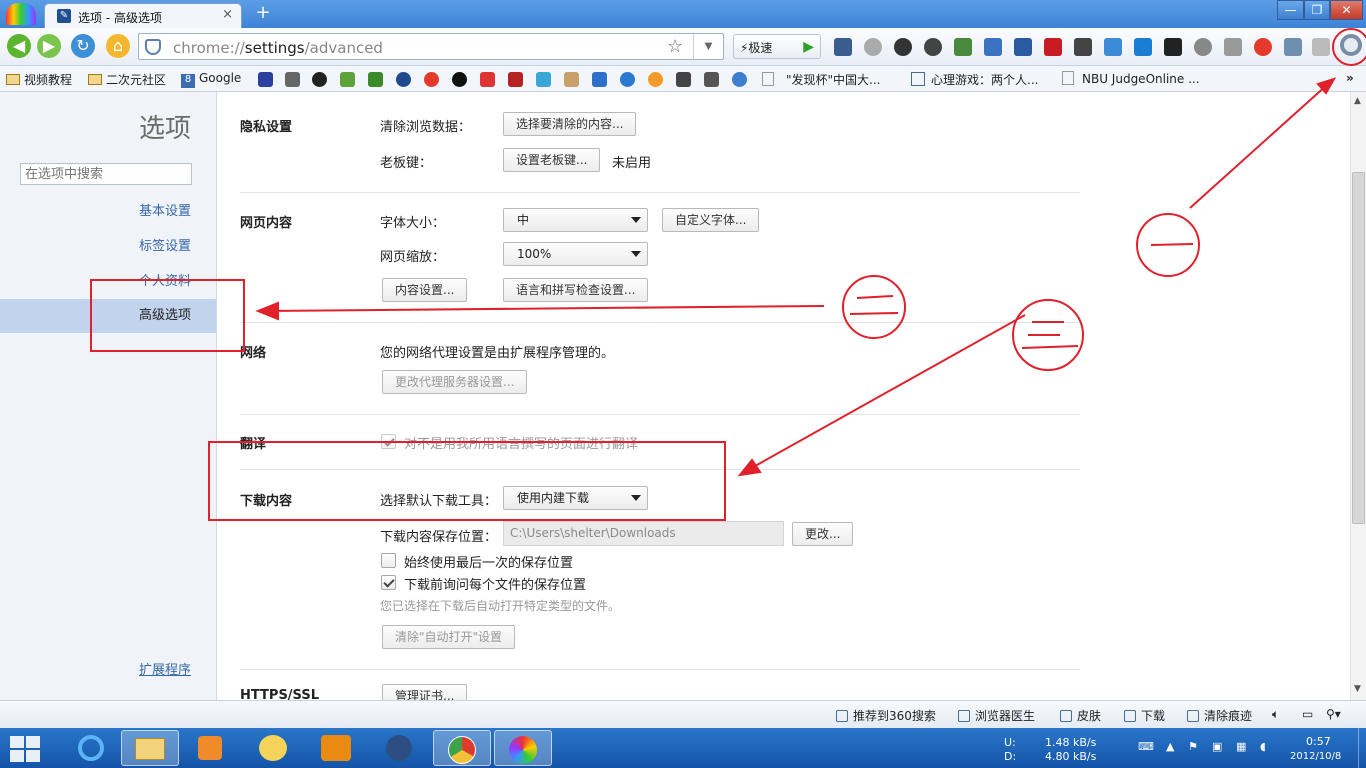 The width and height of the screenshot is (1366, 768). I want to click on network-icon: ▦, so click(1241, 746).